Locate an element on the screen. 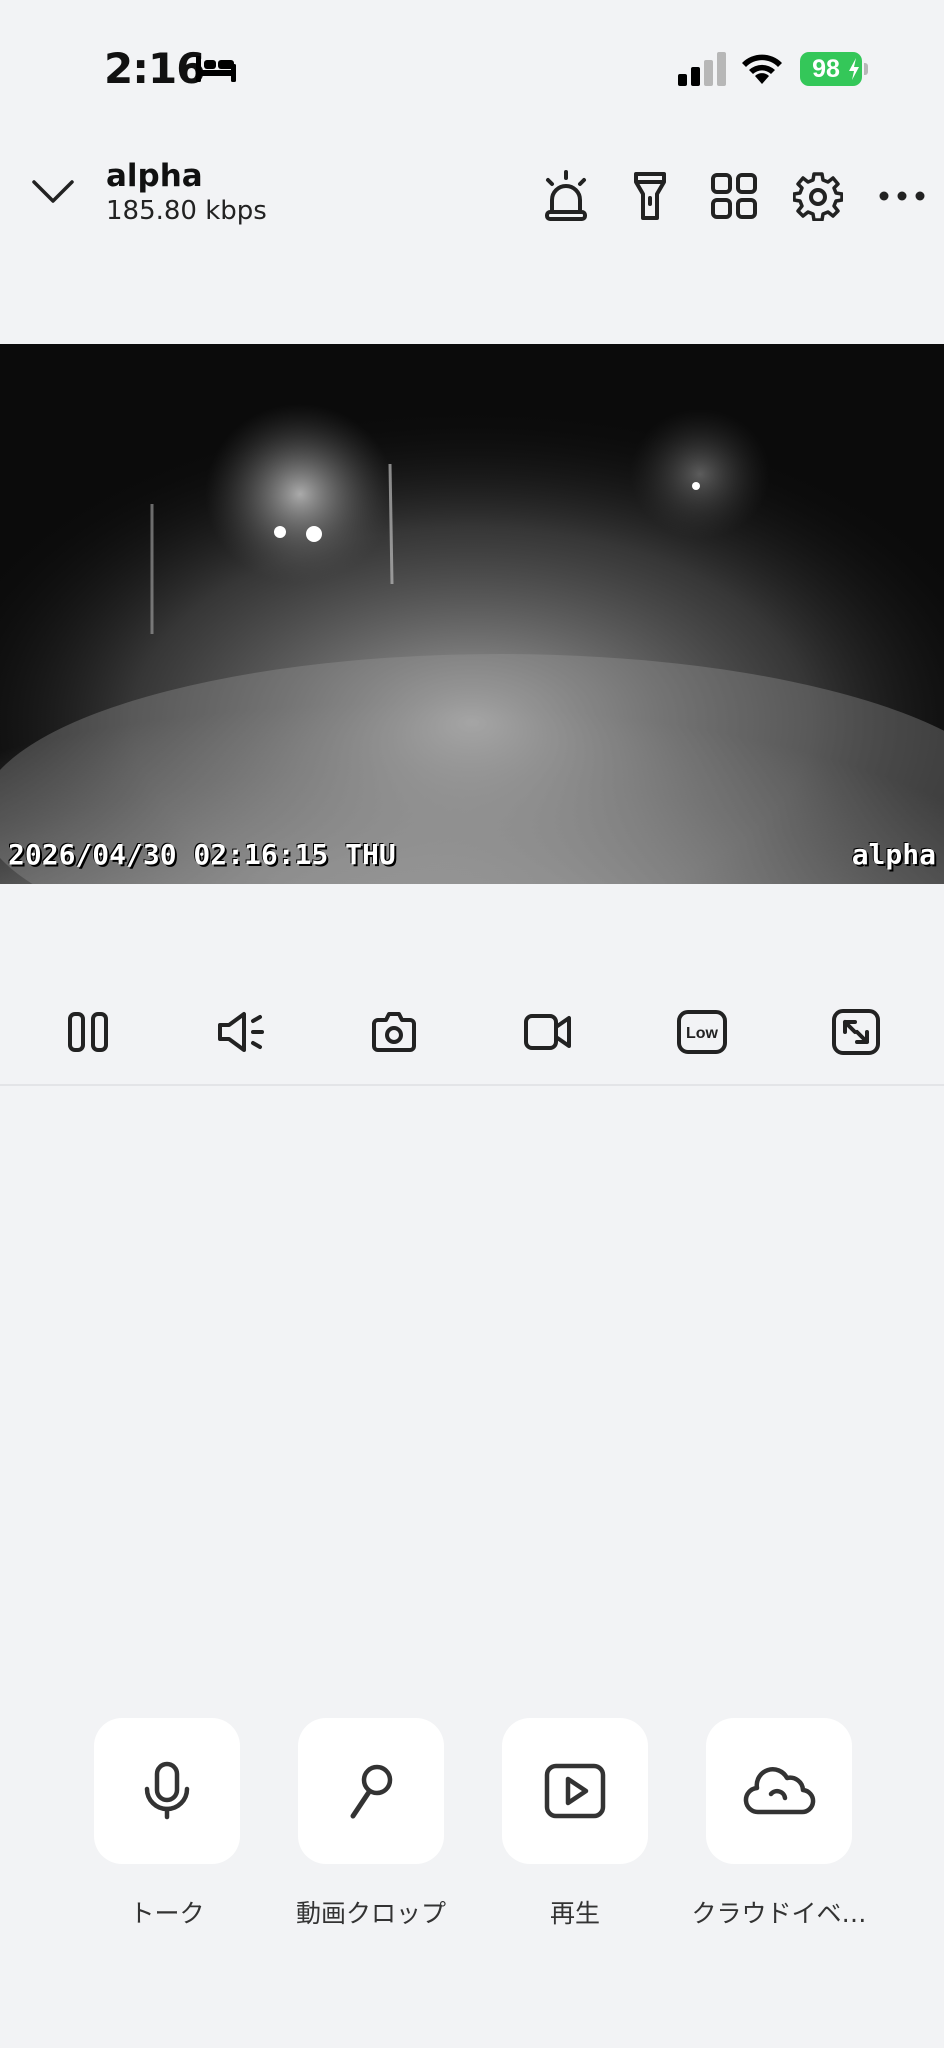  video-crop-button is located at coordinates (371, 1791).